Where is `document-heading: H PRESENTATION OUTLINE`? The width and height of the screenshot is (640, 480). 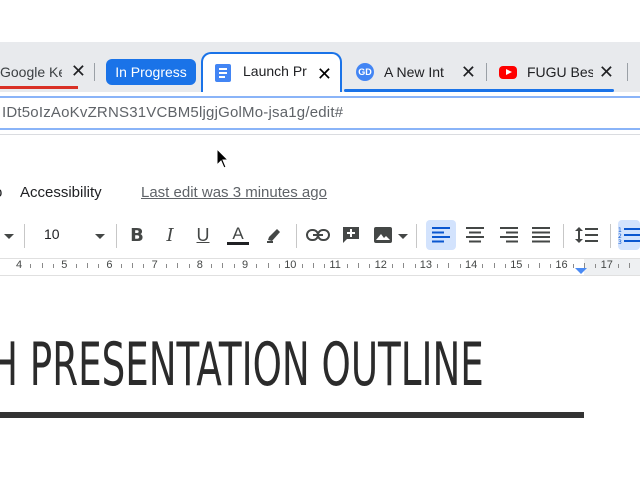 document-heading: H PRESENTATION OUTLINE is located at coordinates (242, 365).